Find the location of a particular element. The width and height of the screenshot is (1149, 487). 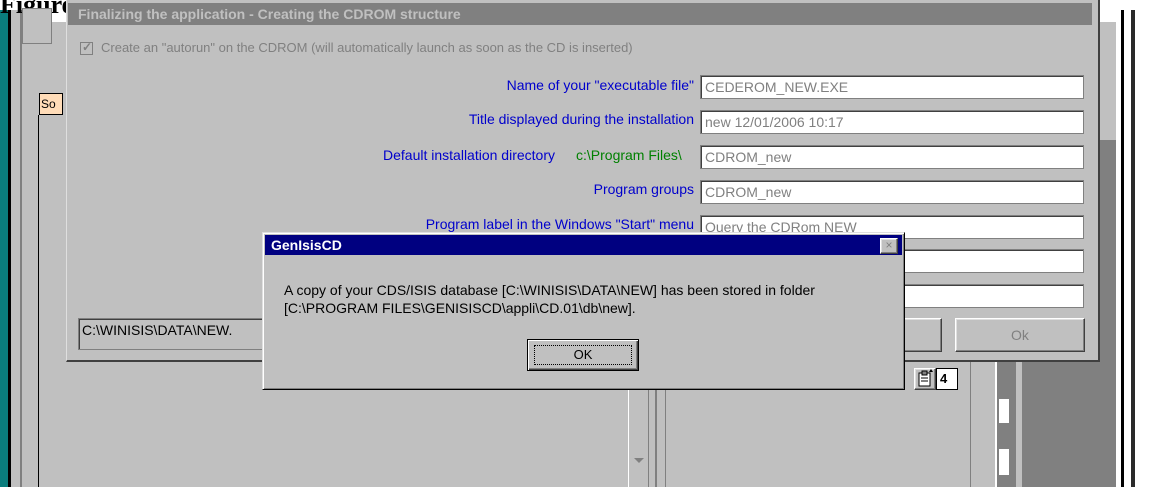

window-frame-line is located at coordinates (21, 248).